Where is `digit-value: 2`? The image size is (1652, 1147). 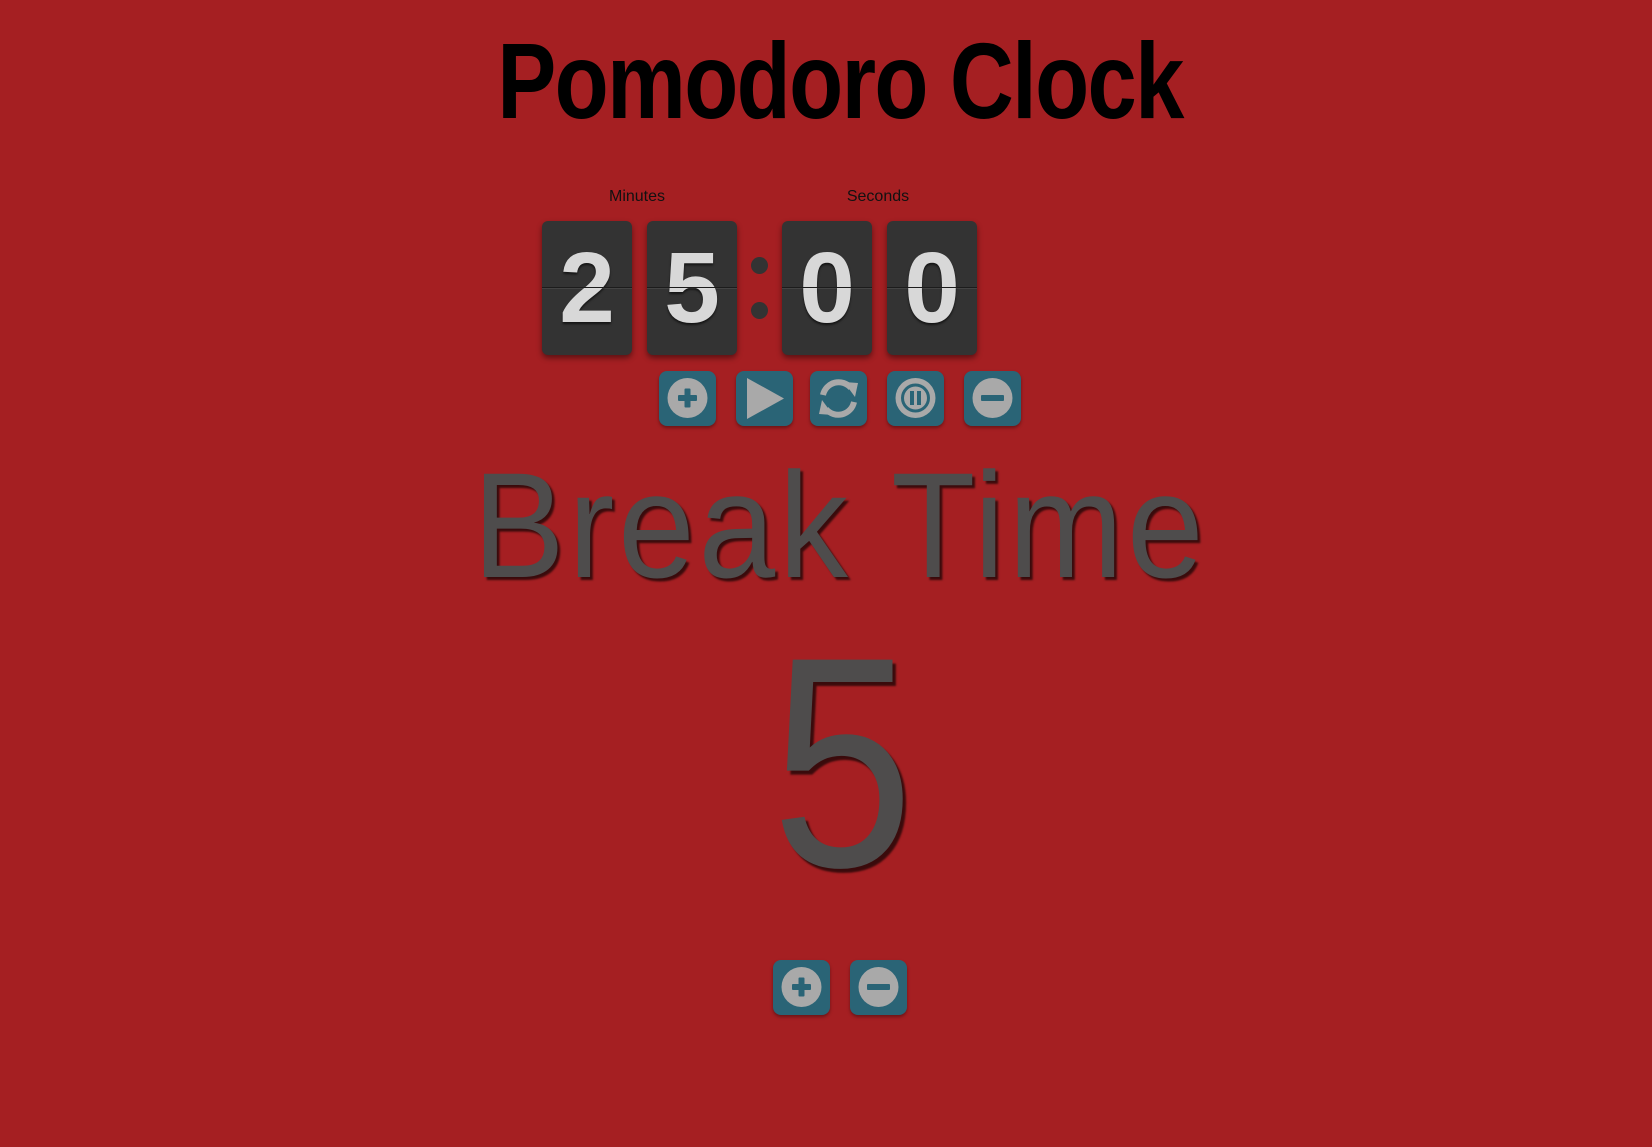
digit-value: 2 is located at coordinates (587, 288).